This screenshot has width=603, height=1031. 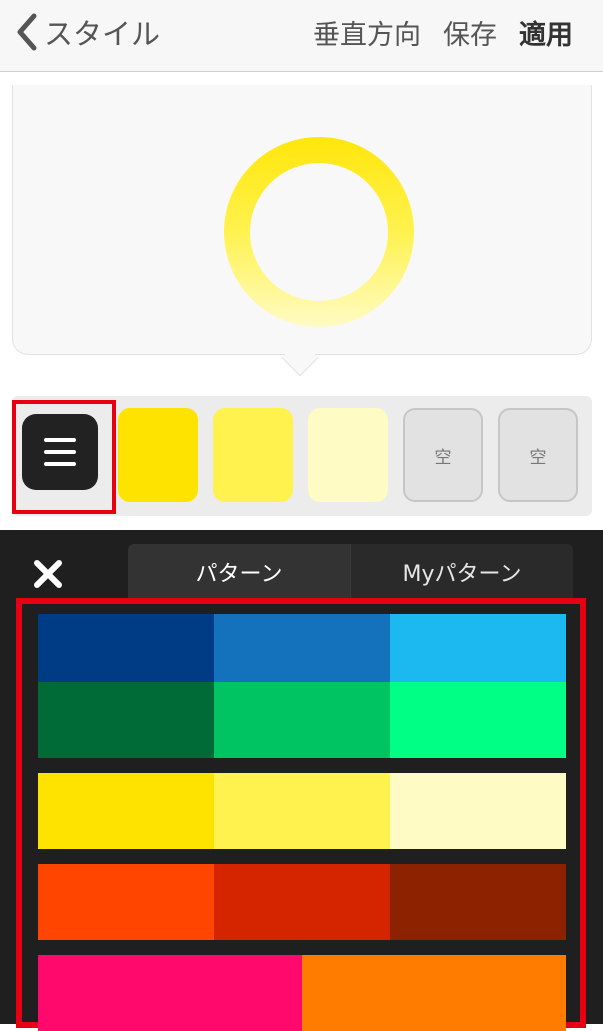 I want to click on empty-swatch-2: 空, so click(x=538, y=455).